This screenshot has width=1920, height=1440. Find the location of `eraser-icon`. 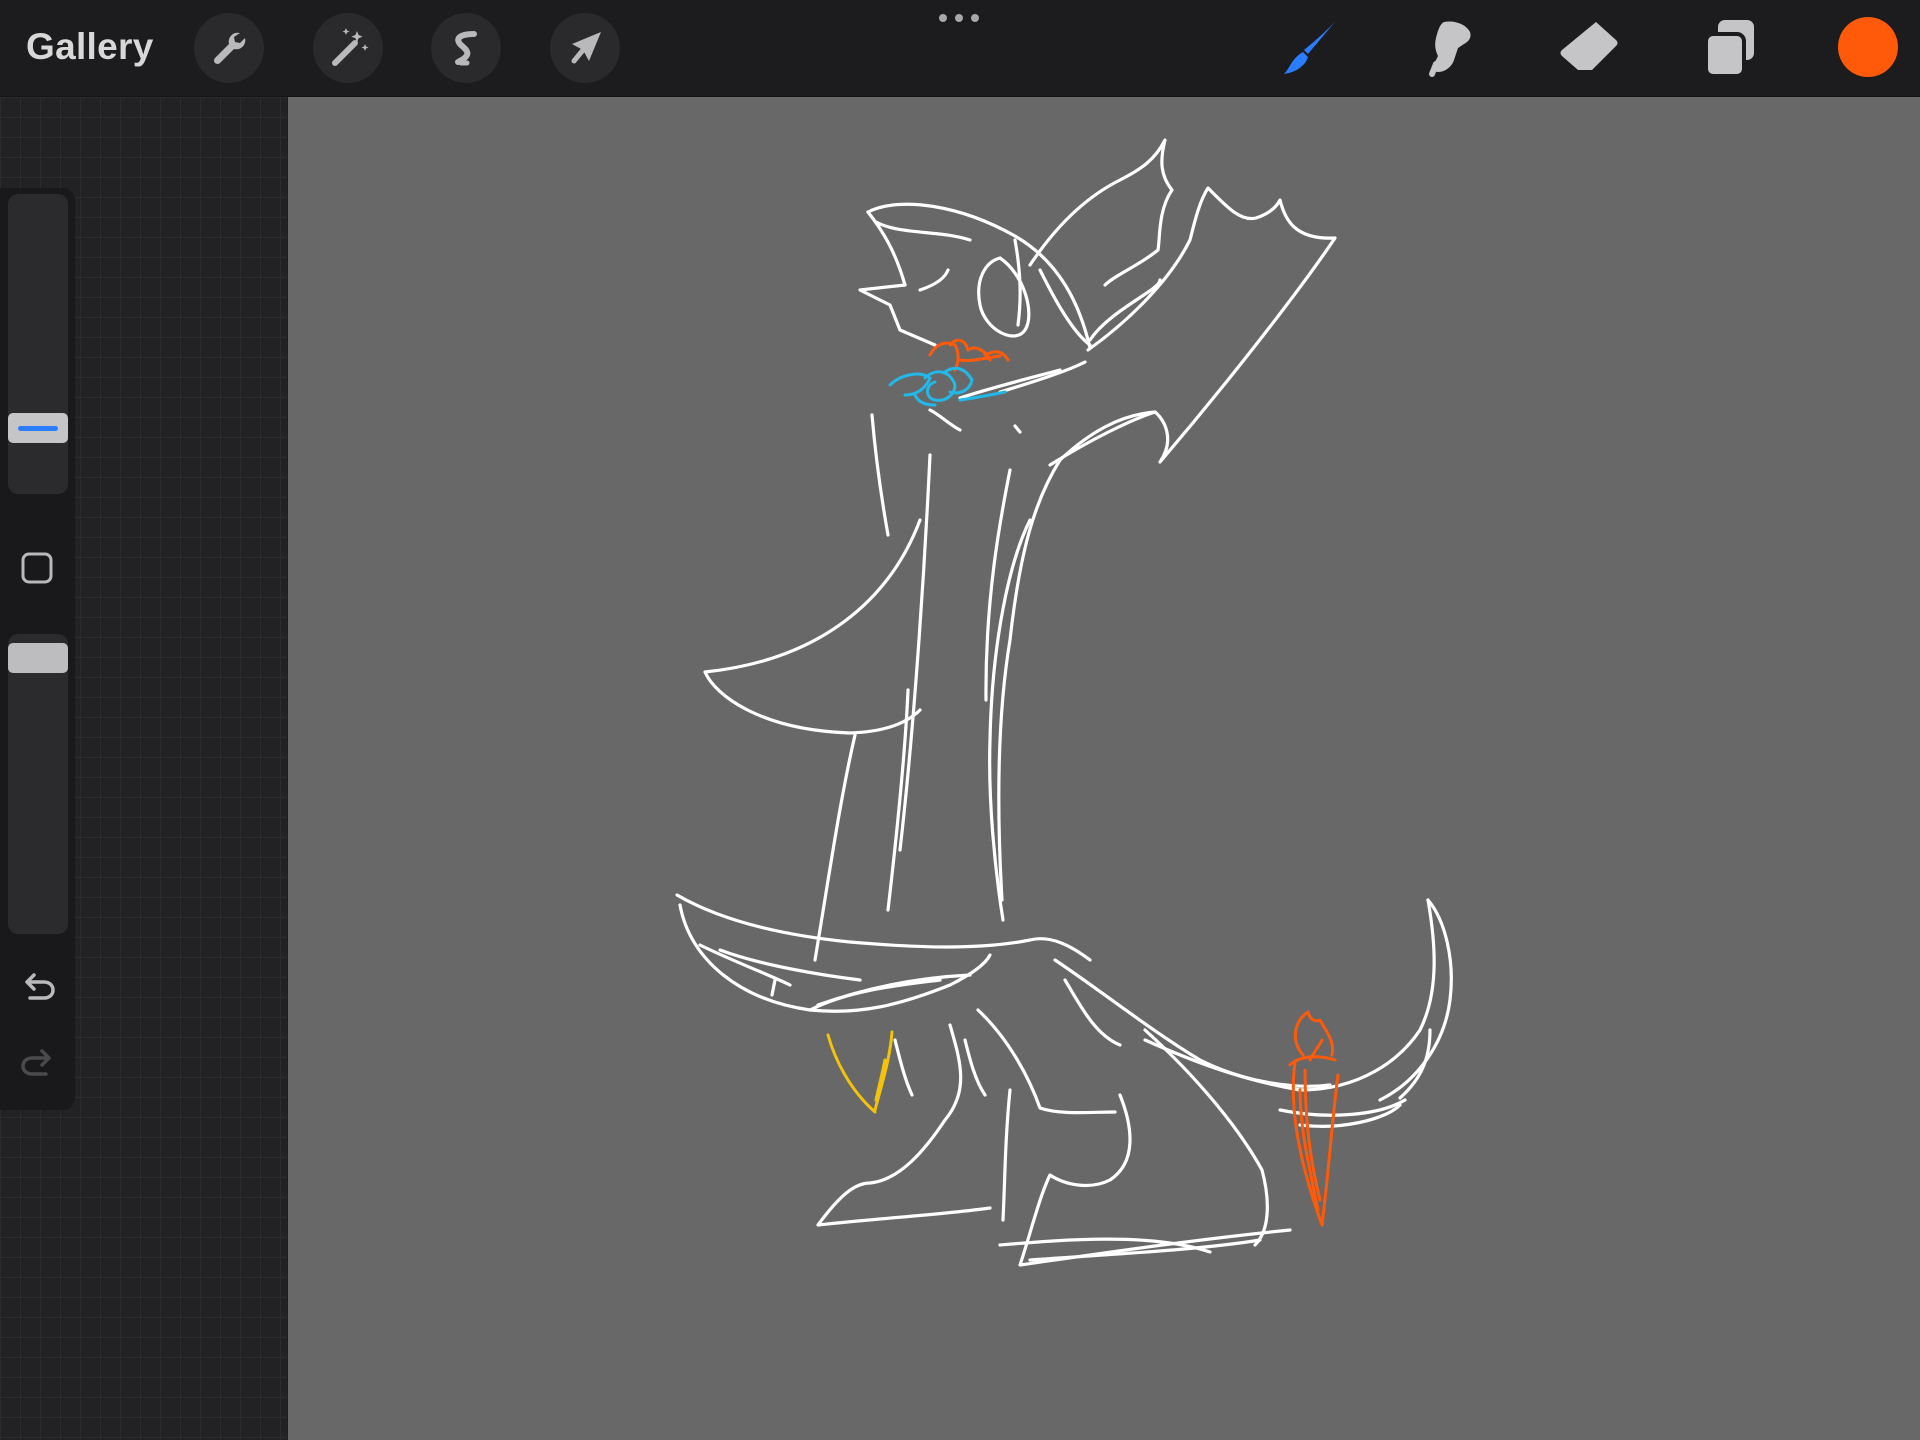

eraser-icon is located at coordinates (1589, 46).